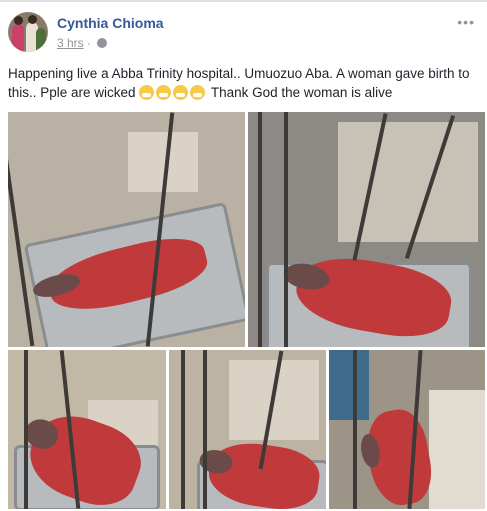 The height and width of the screenshot is (511, 487). I want to click on avatar, so click(28, 32).